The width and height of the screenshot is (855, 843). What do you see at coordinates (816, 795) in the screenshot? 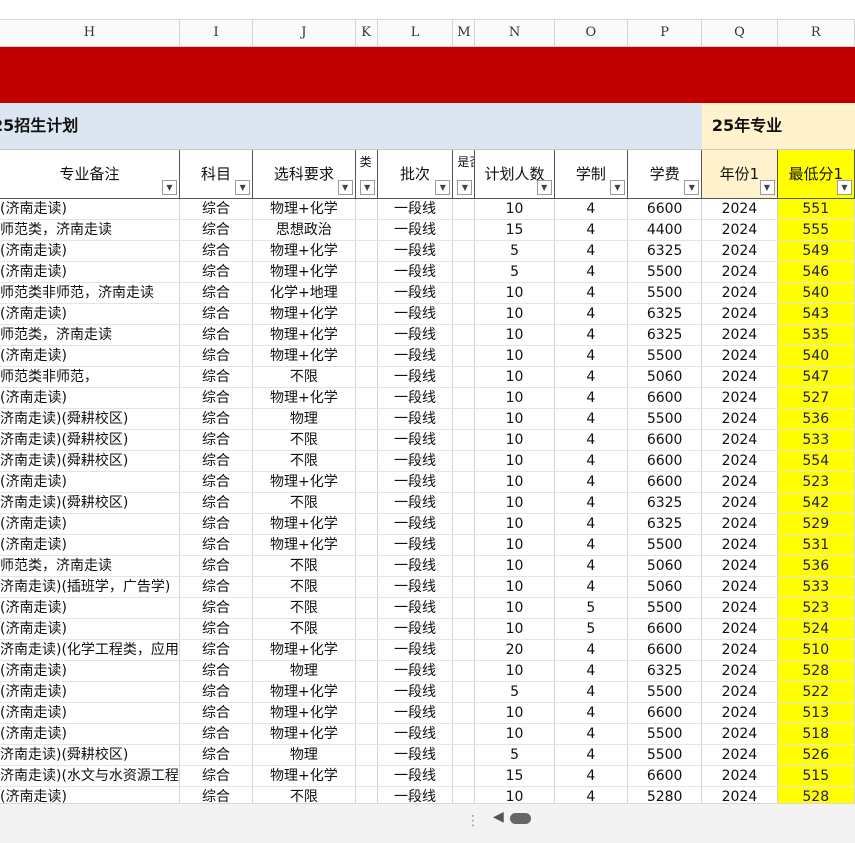
I see `table-cell: 528` at bounding box center [816, 795].